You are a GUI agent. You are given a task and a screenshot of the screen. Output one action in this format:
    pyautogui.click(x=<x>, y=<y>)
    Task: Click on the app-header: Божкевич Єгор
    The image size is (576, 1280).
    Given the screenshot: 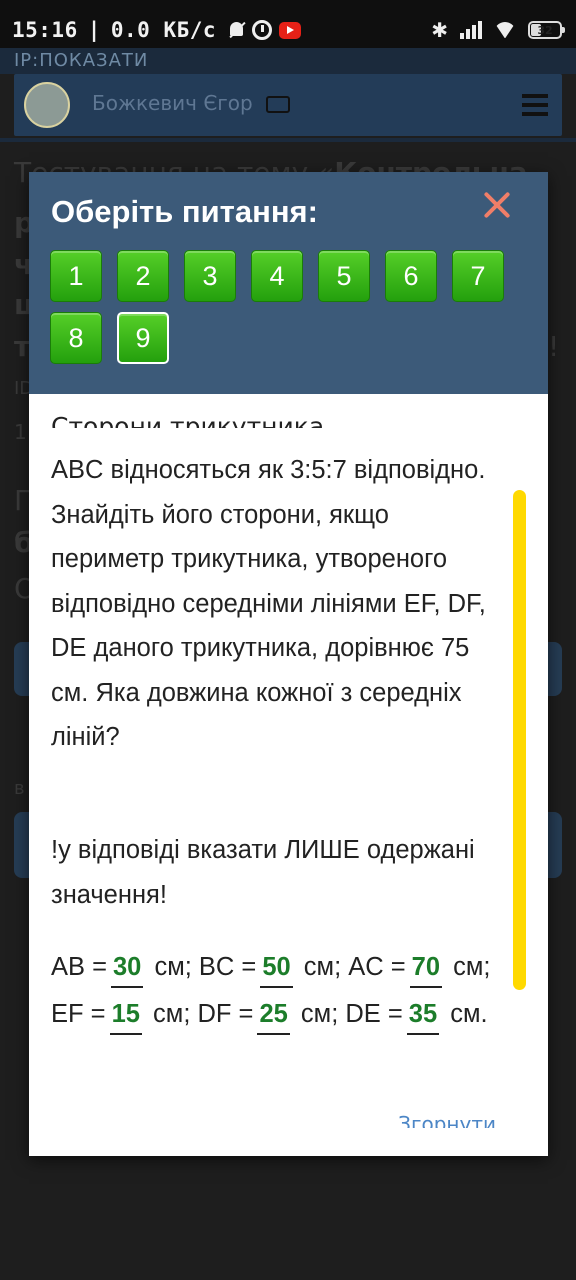 What is the action you would take?
    pyautogui.click(x=288, y=105)
    